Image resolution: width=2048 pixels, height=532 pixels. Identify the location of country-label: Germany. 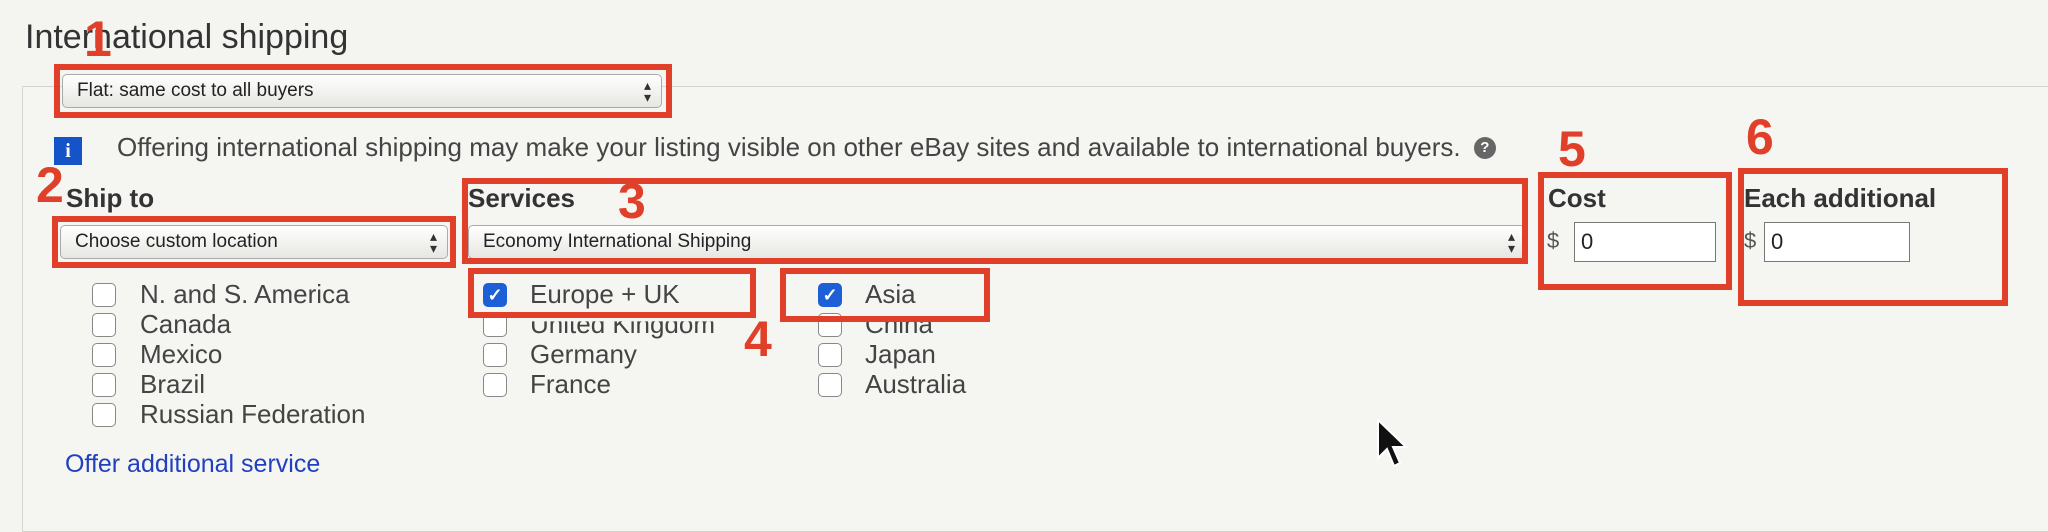
(583, 354).